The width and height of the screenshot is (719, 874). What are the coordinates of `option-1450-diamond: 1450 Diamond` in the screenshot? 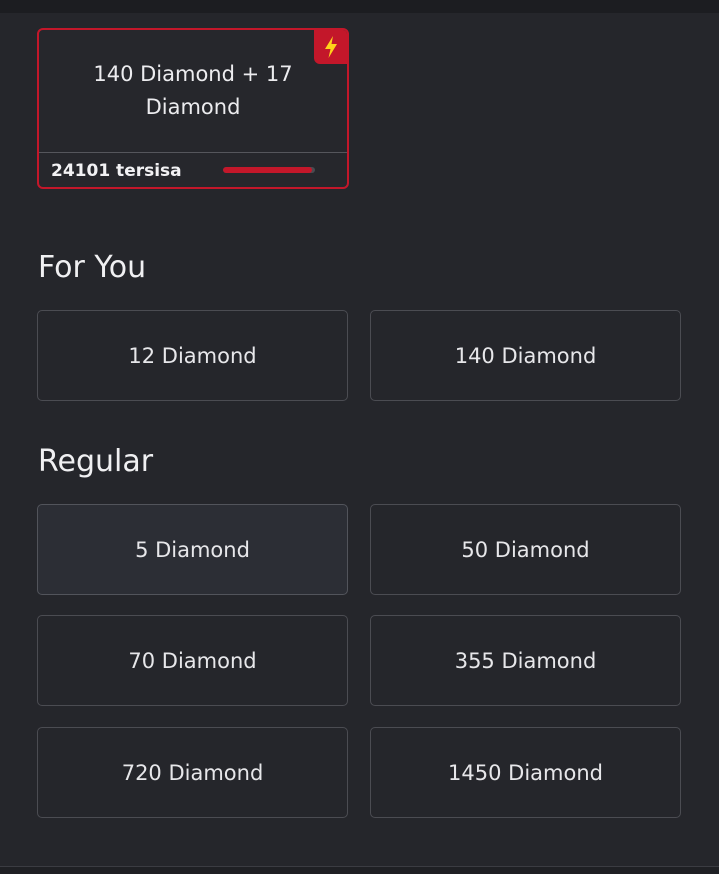 It's located at (525, 772).